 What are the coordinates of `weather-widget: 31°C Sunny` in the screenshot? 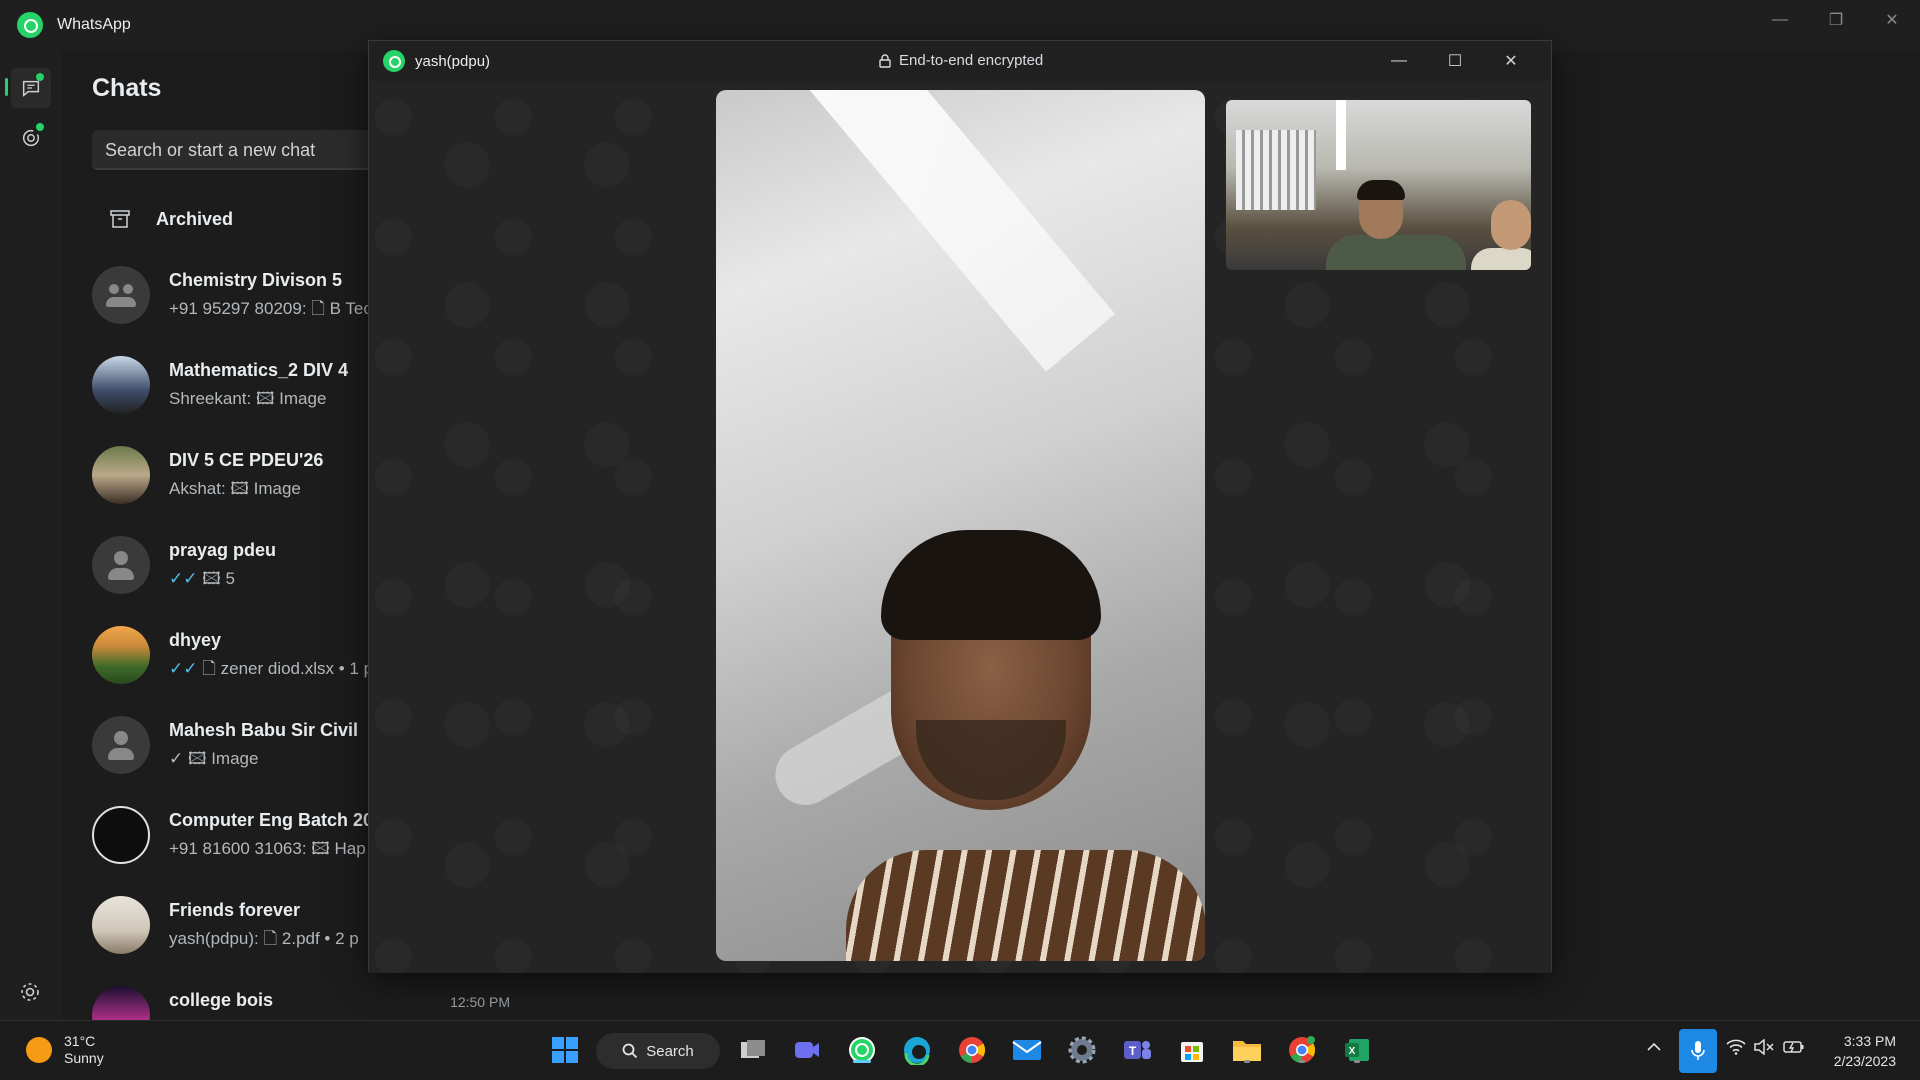 It's located at (65, 1050).